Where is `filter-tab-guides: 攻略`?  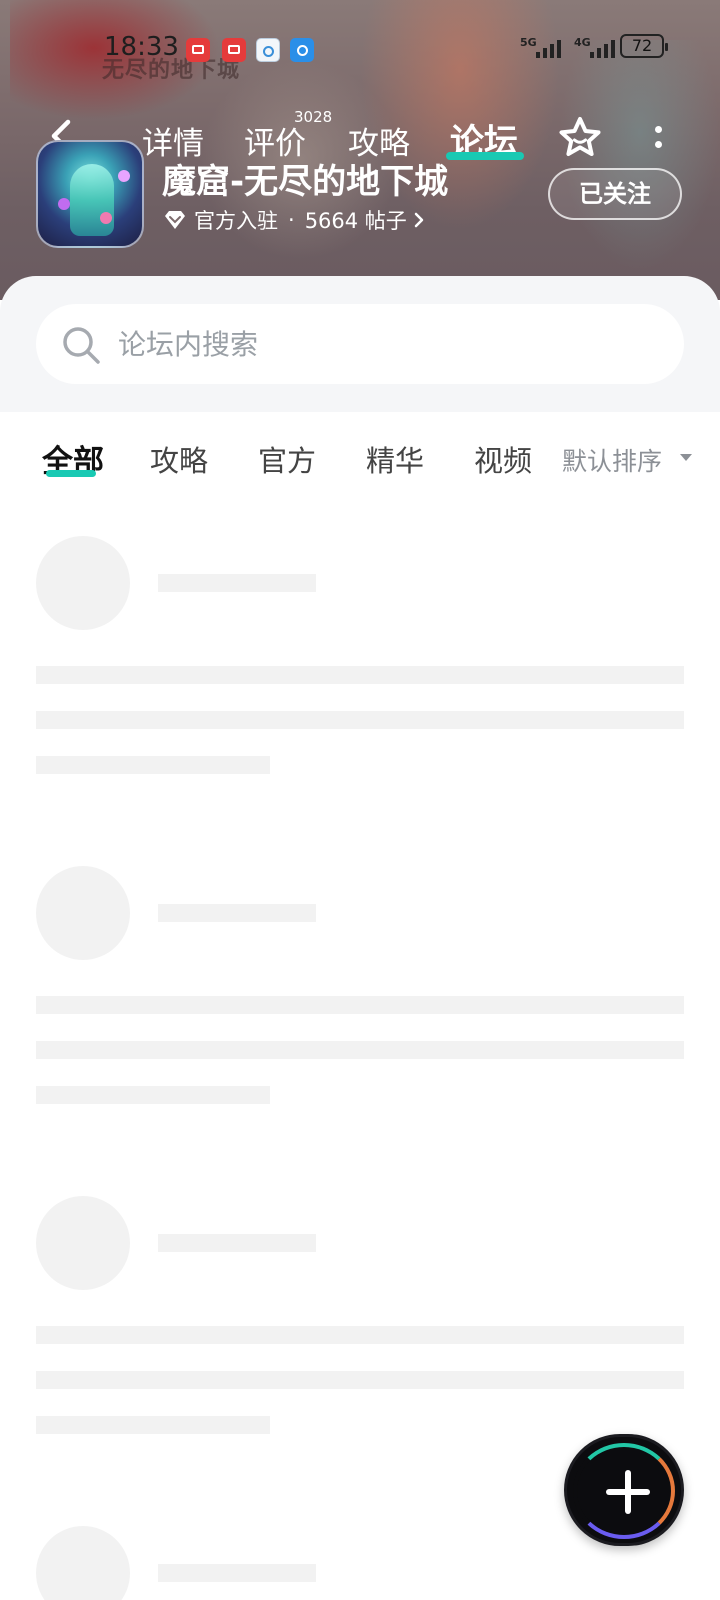
filter-tab-guides: 攻略 is located at coordinates (179, 459).